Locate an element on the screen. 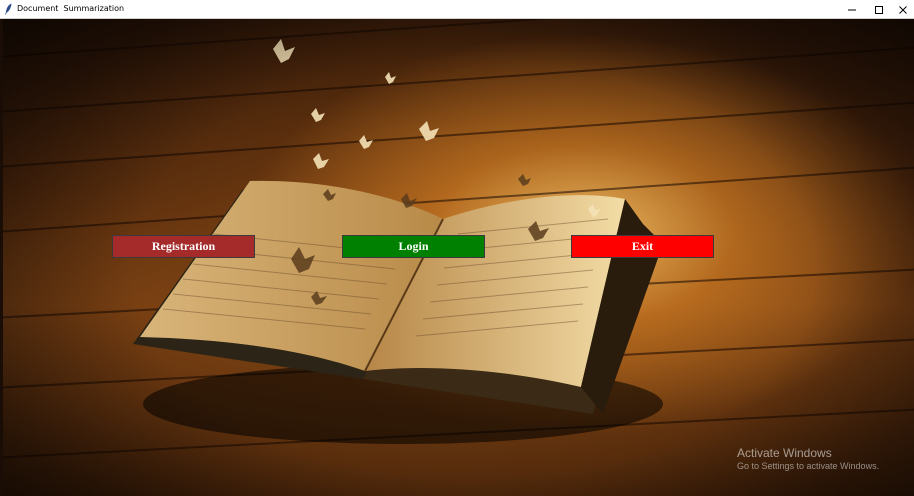 The height and width of the screenshot is (496, 914). title-bar: Document Summarization is located at coordinates (457, 9).